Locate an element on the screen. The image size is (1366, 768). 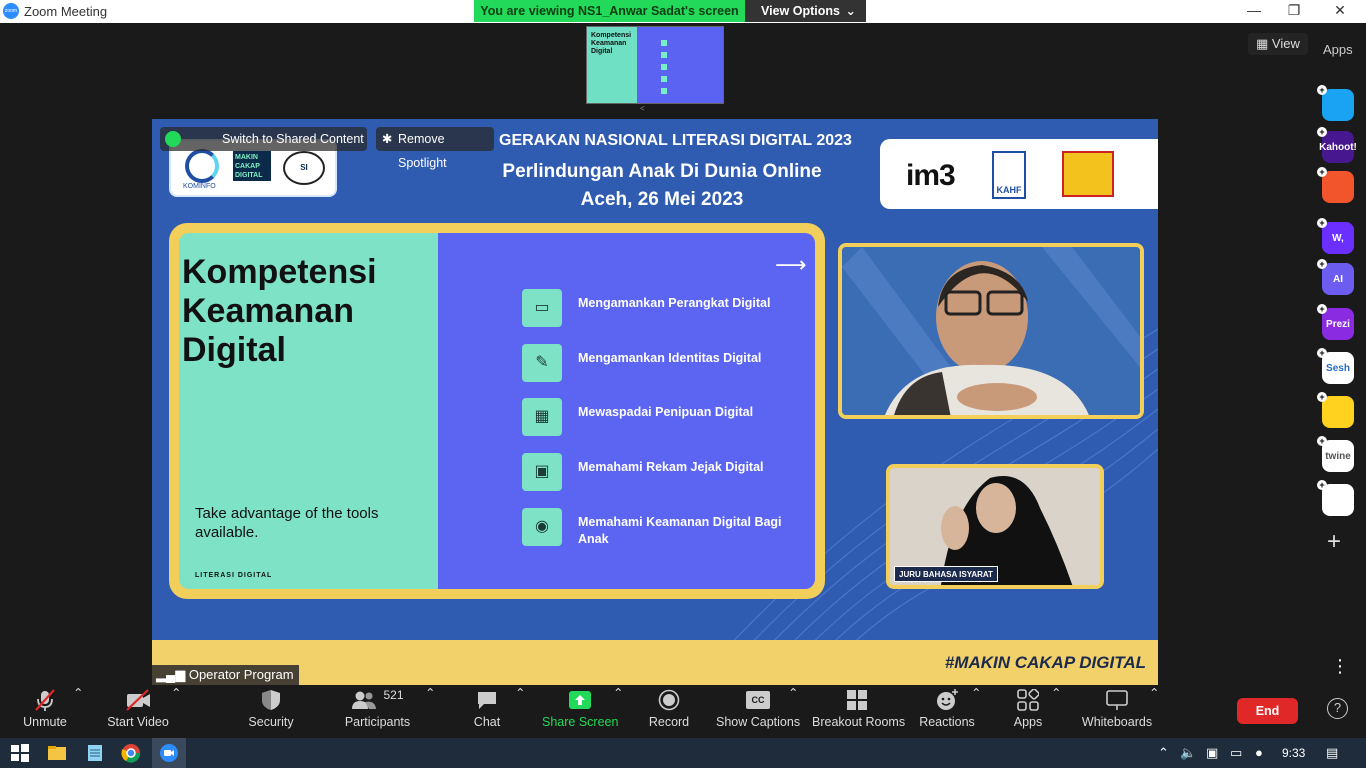
pin-icon: ✱ is located at coordinates (387, 139).